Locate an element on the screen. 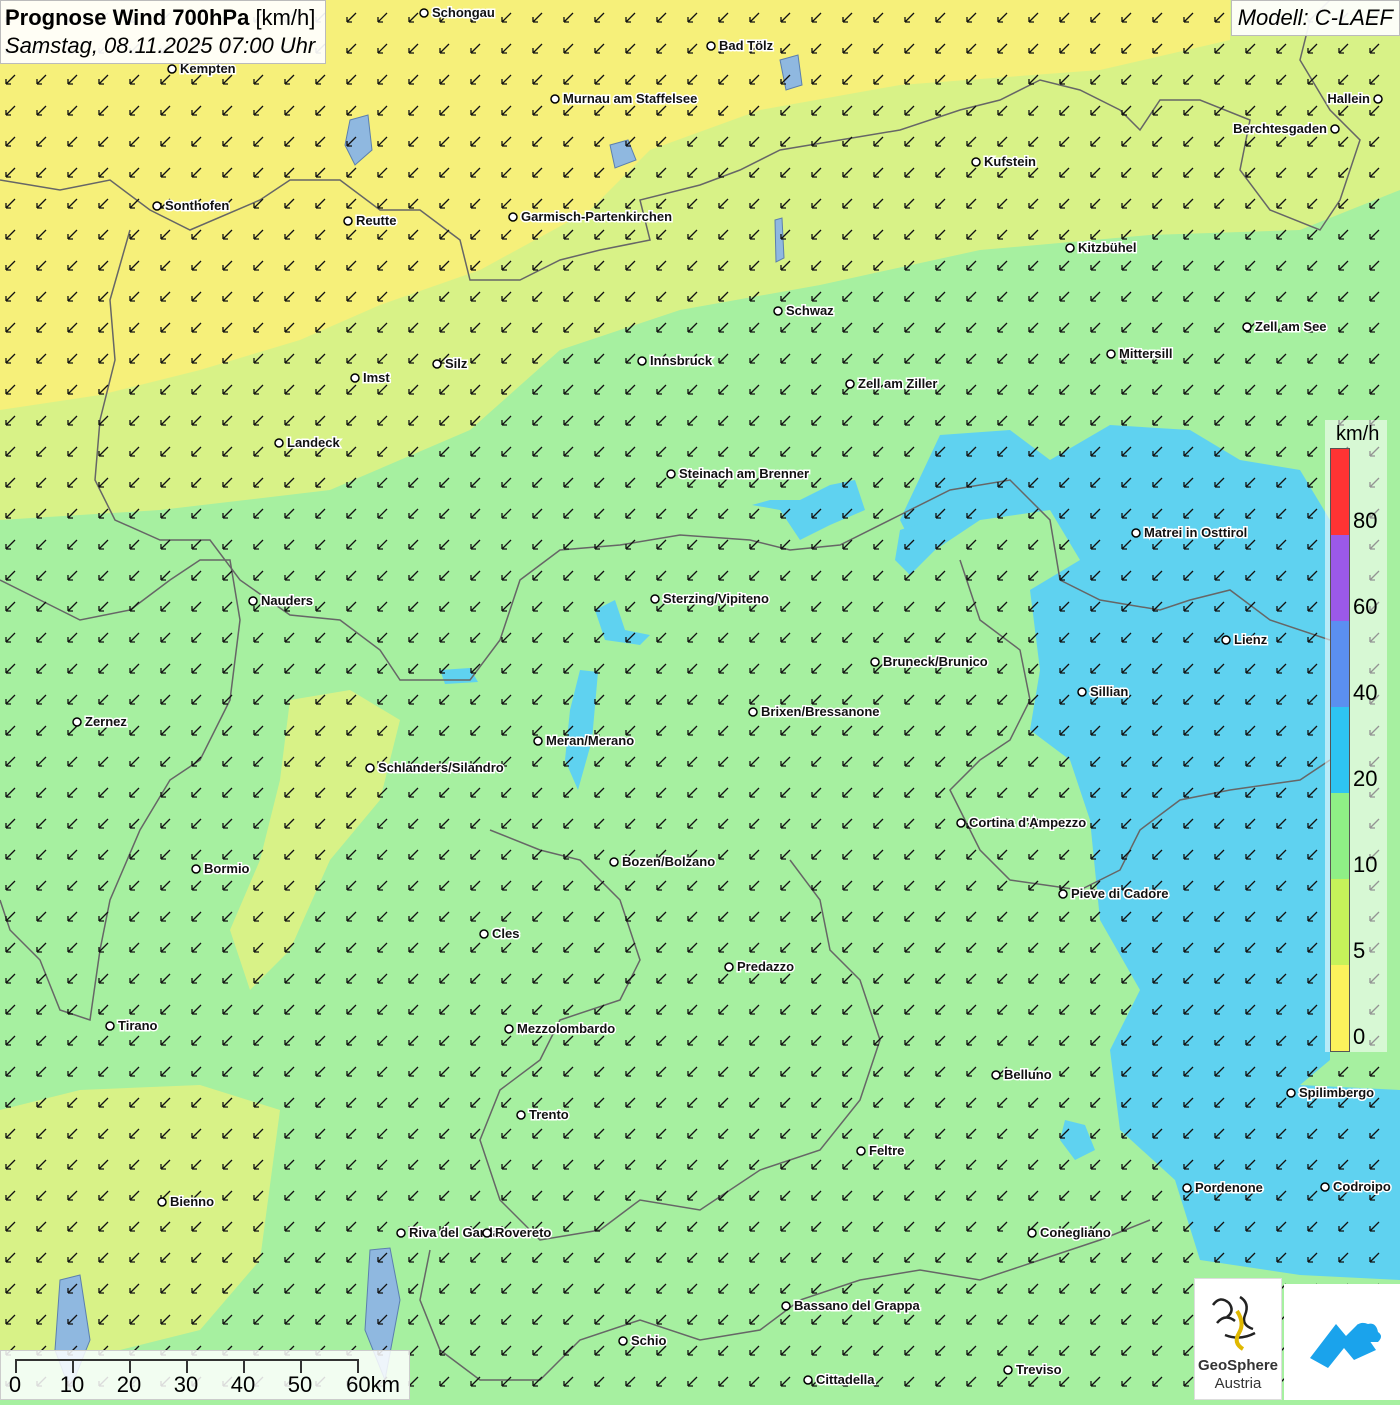  map-title-main: Prognose Wind 700hPa is located at coordinates (127, 17).